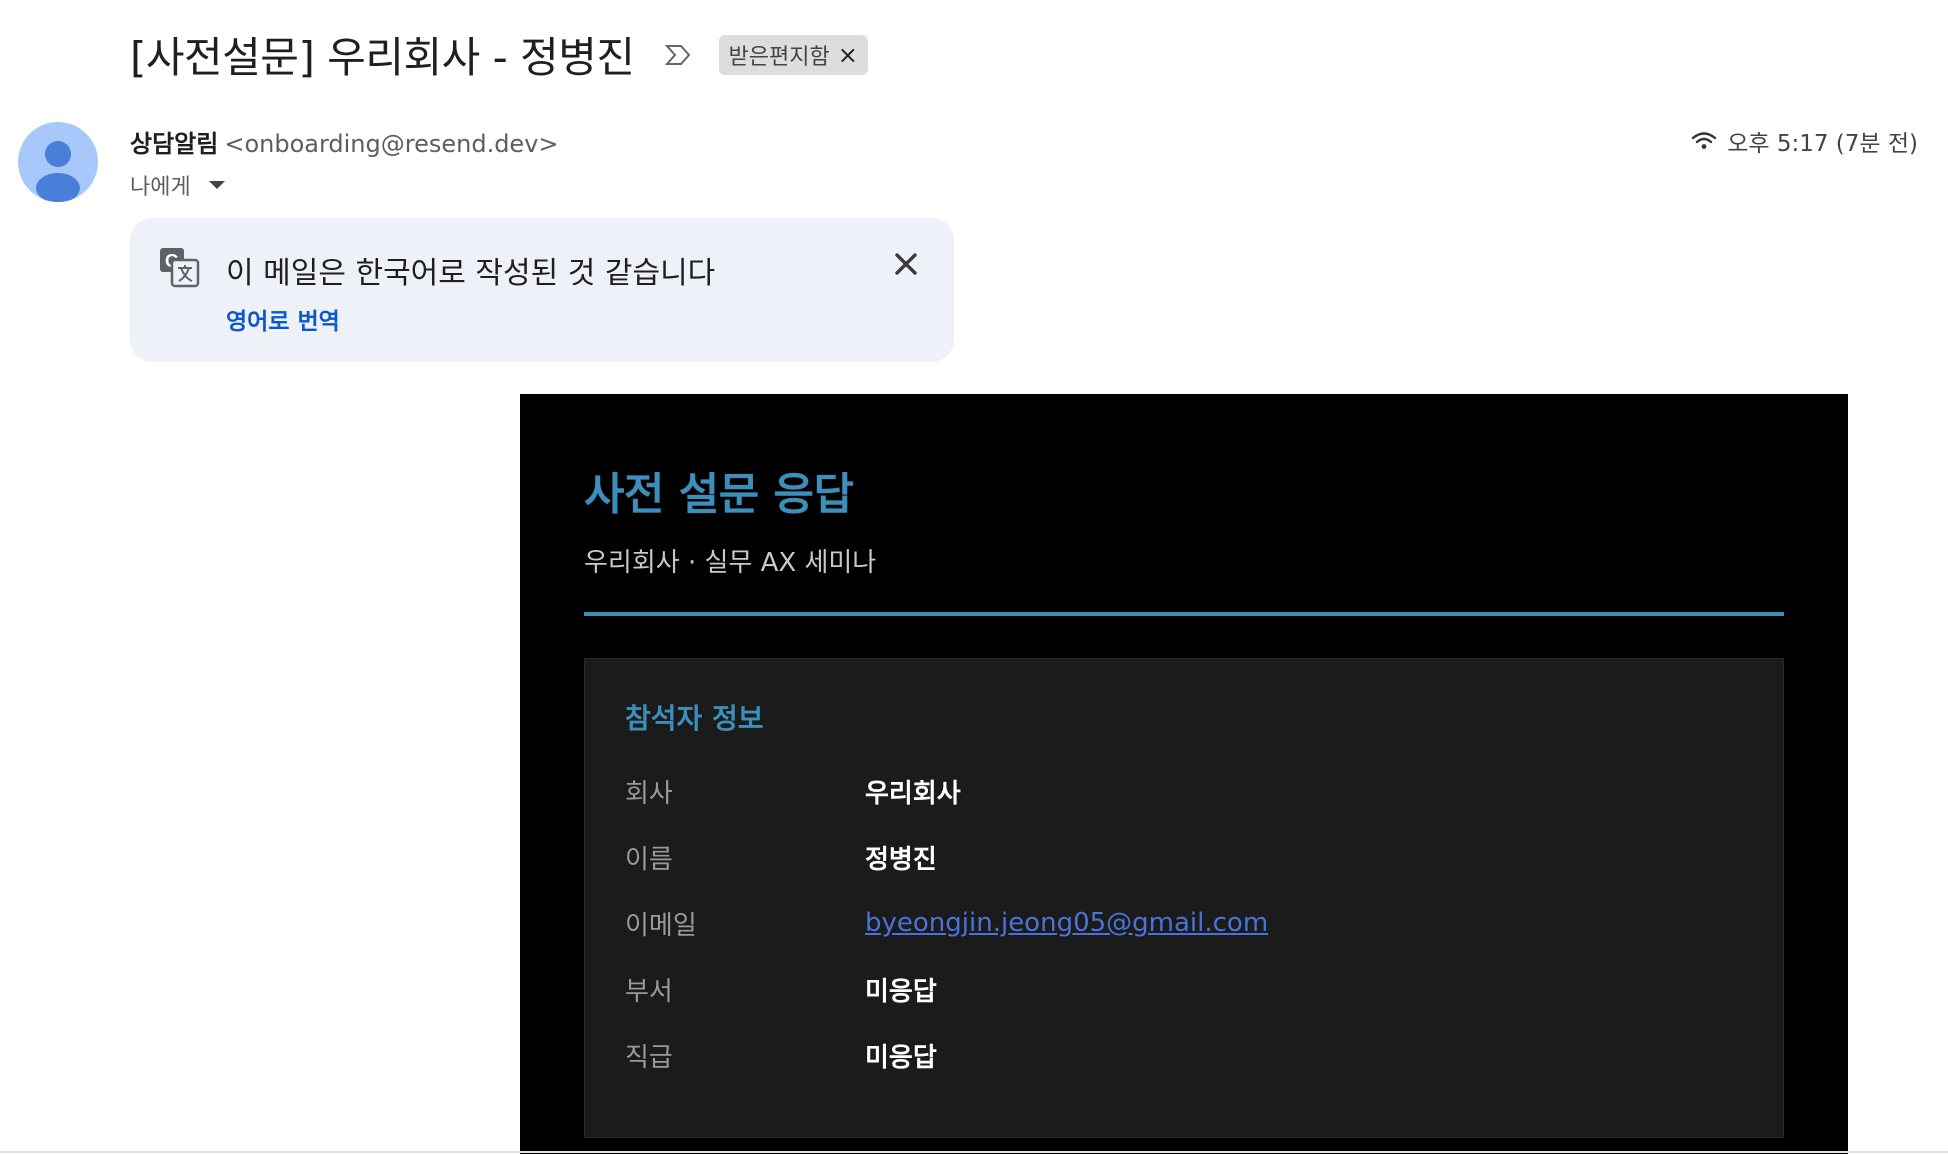 Image resolution: width=1948 pixels, height=1154 pixels. Describe the element at coordinates (781, 989) in the screenshot. I see `info-row-department: 부서 미응답` at that location.